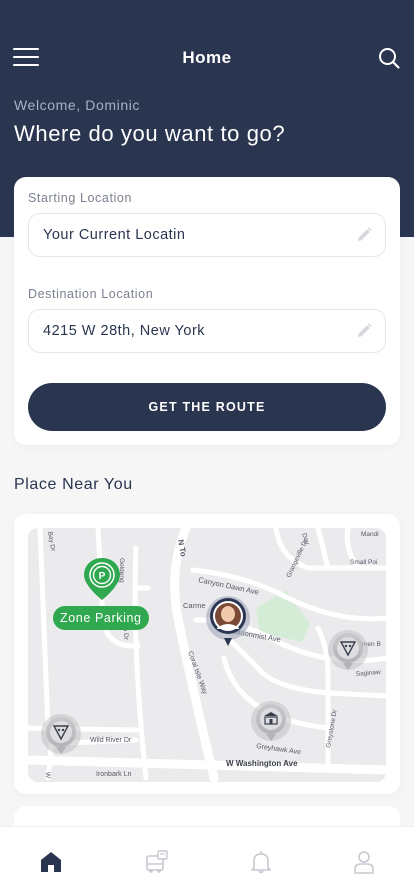 The image size is (414, 896). I want to click on destination-label: Destination Location, so click(91, 294).